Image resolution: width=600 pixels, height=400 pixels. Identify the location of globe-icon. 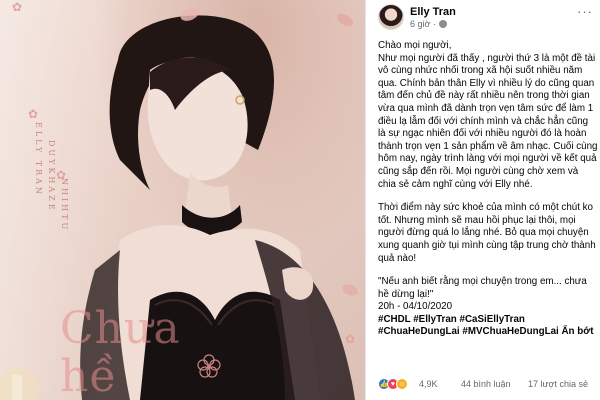
(442, 24).